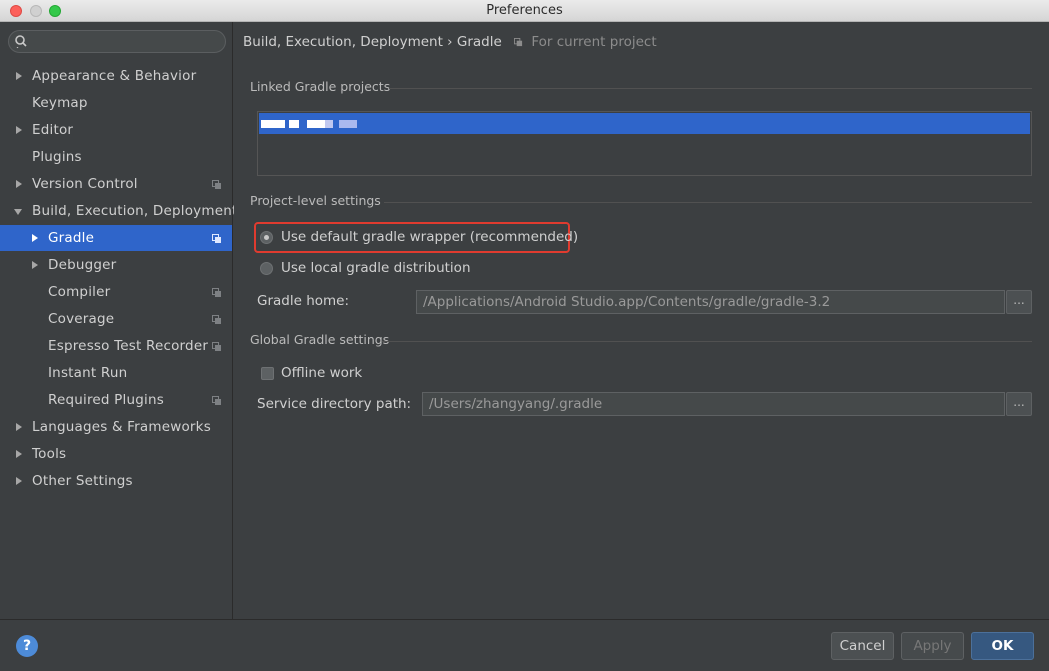 The height and width of the screenshot is (671, 1049). What do you see at coordinates (266, 268) in the screenshot?
I see `local-distribution-radio` at bounding box center [266, 268].